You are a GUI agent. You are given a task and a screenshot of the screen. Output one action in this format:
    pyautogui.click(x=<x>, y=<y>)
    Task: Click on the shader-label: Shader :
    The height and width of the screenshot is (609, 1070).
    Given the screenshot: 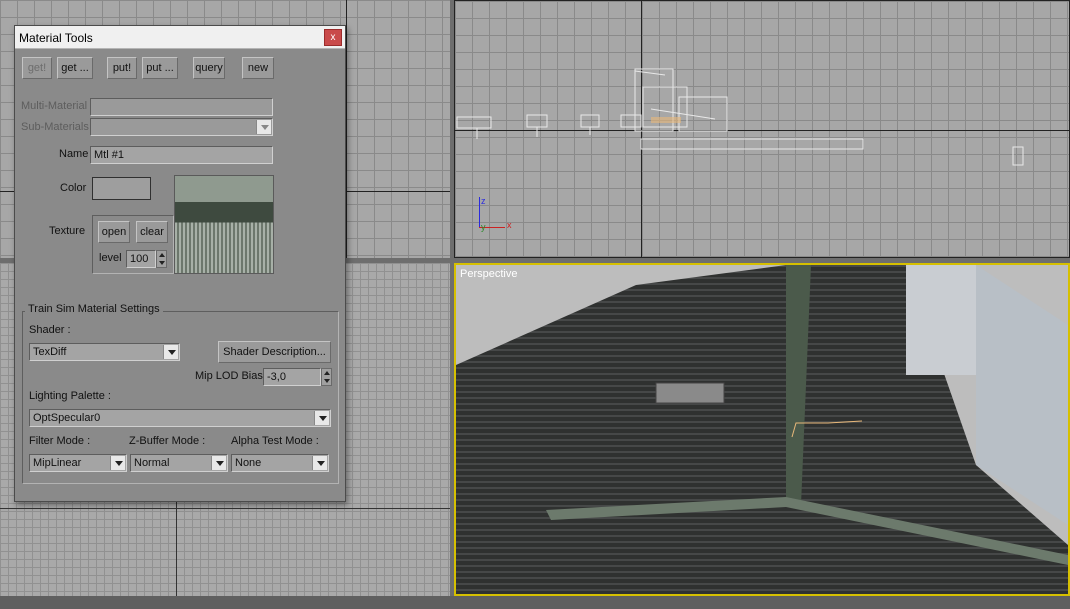 What is the action you would take?
    pyautogui.click(x=50, y=330)
    